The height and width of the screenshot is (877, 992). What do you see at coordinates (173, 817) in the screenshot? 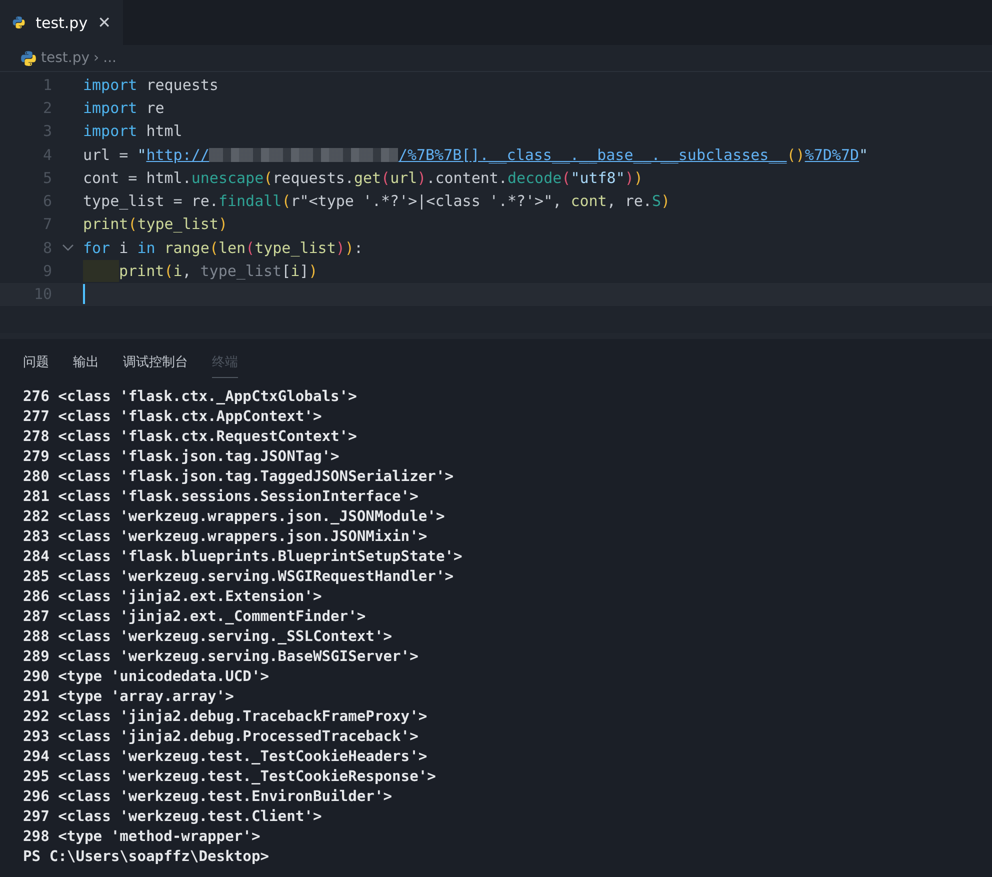
I see `terminal-line: 297 <class 'werkzeug.test.Client'>` at bounding box center [173, 817].